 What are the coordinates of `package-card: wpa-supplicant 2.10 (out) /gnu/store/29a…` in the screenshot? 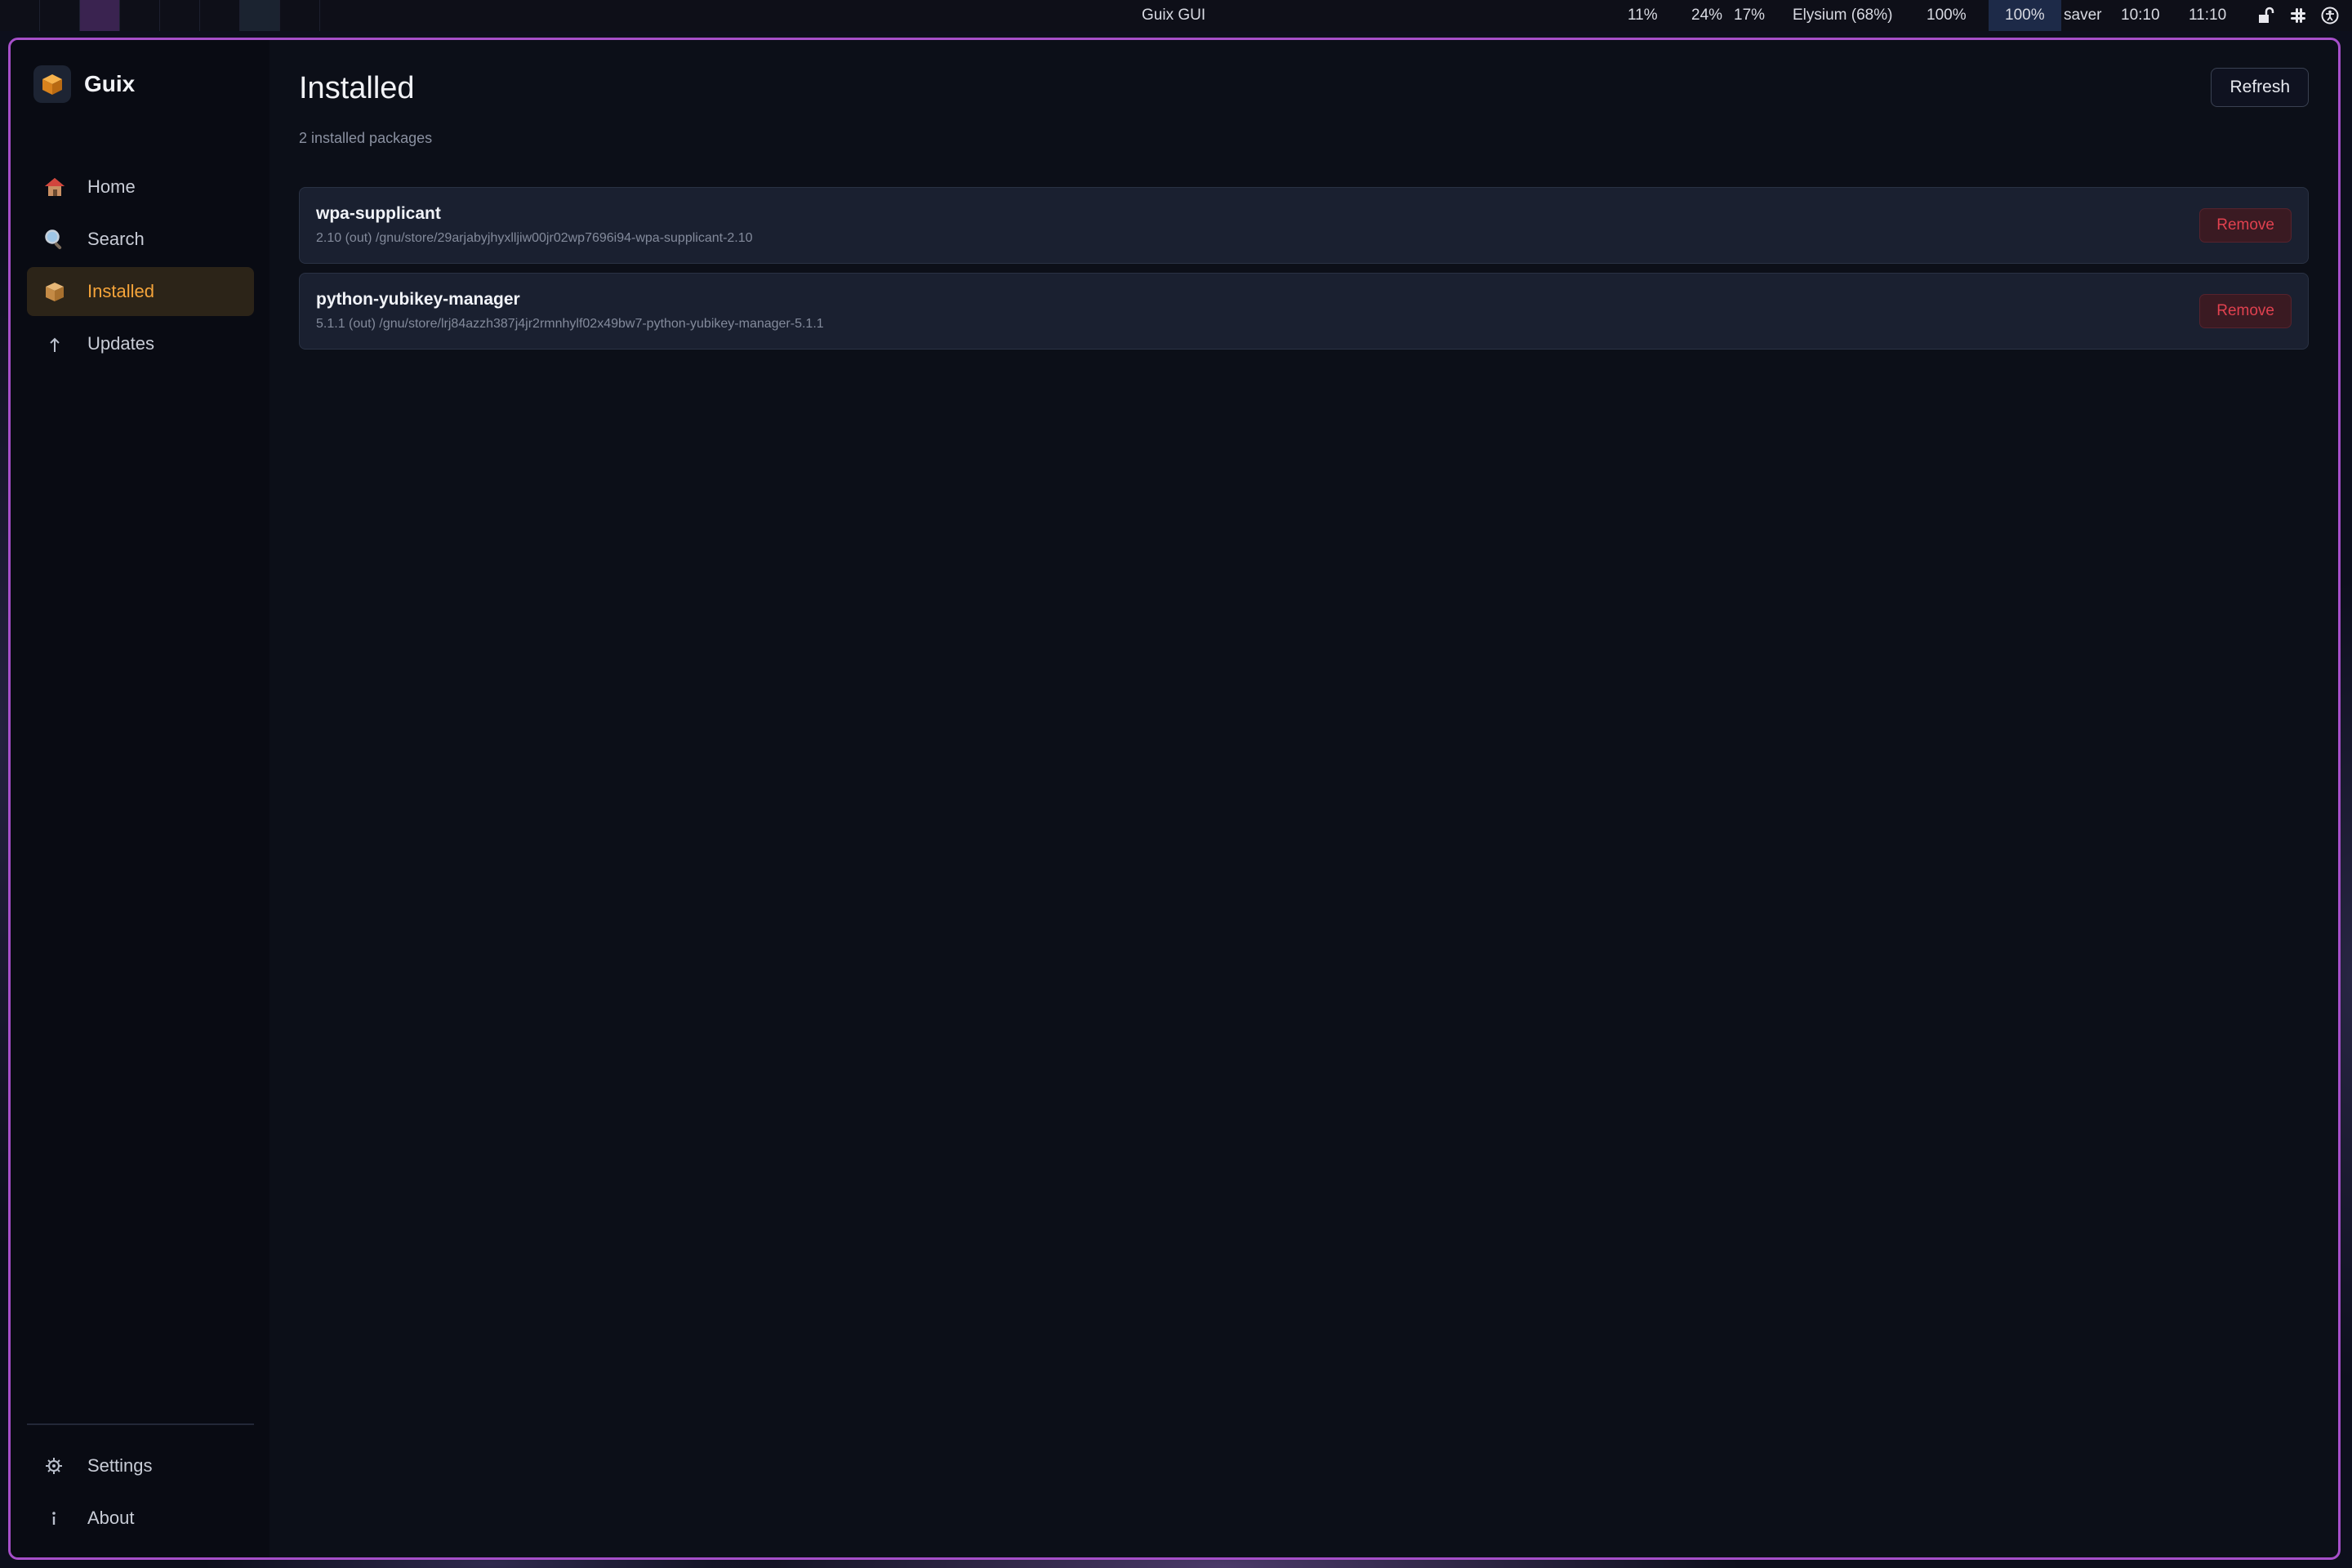 It's located at (1304, 226).